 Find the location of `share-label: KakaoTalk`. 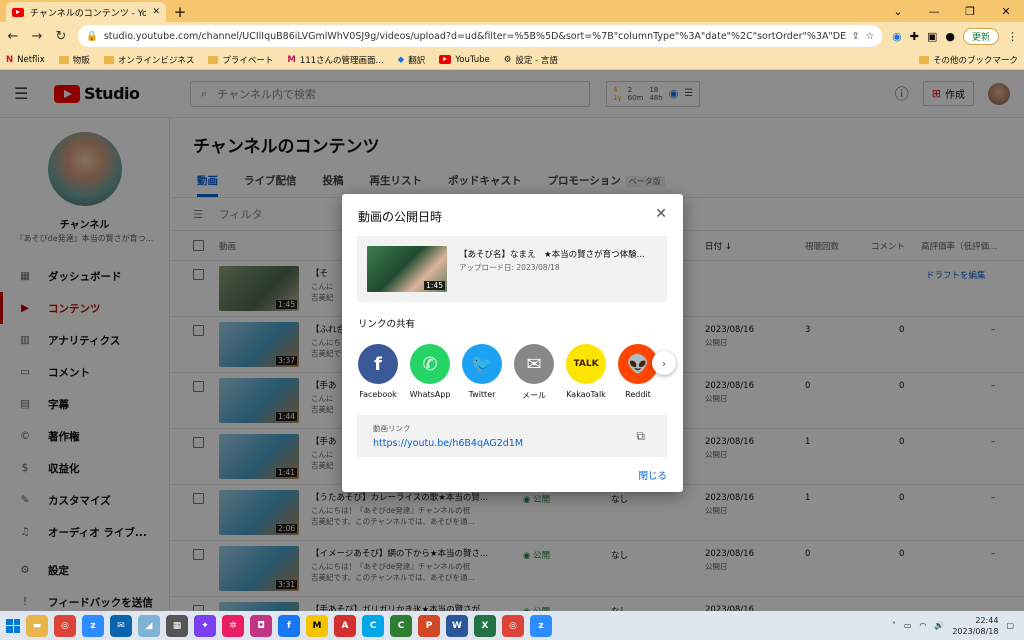

share-label: KakaoTalk is located at coordinates (586, 394).